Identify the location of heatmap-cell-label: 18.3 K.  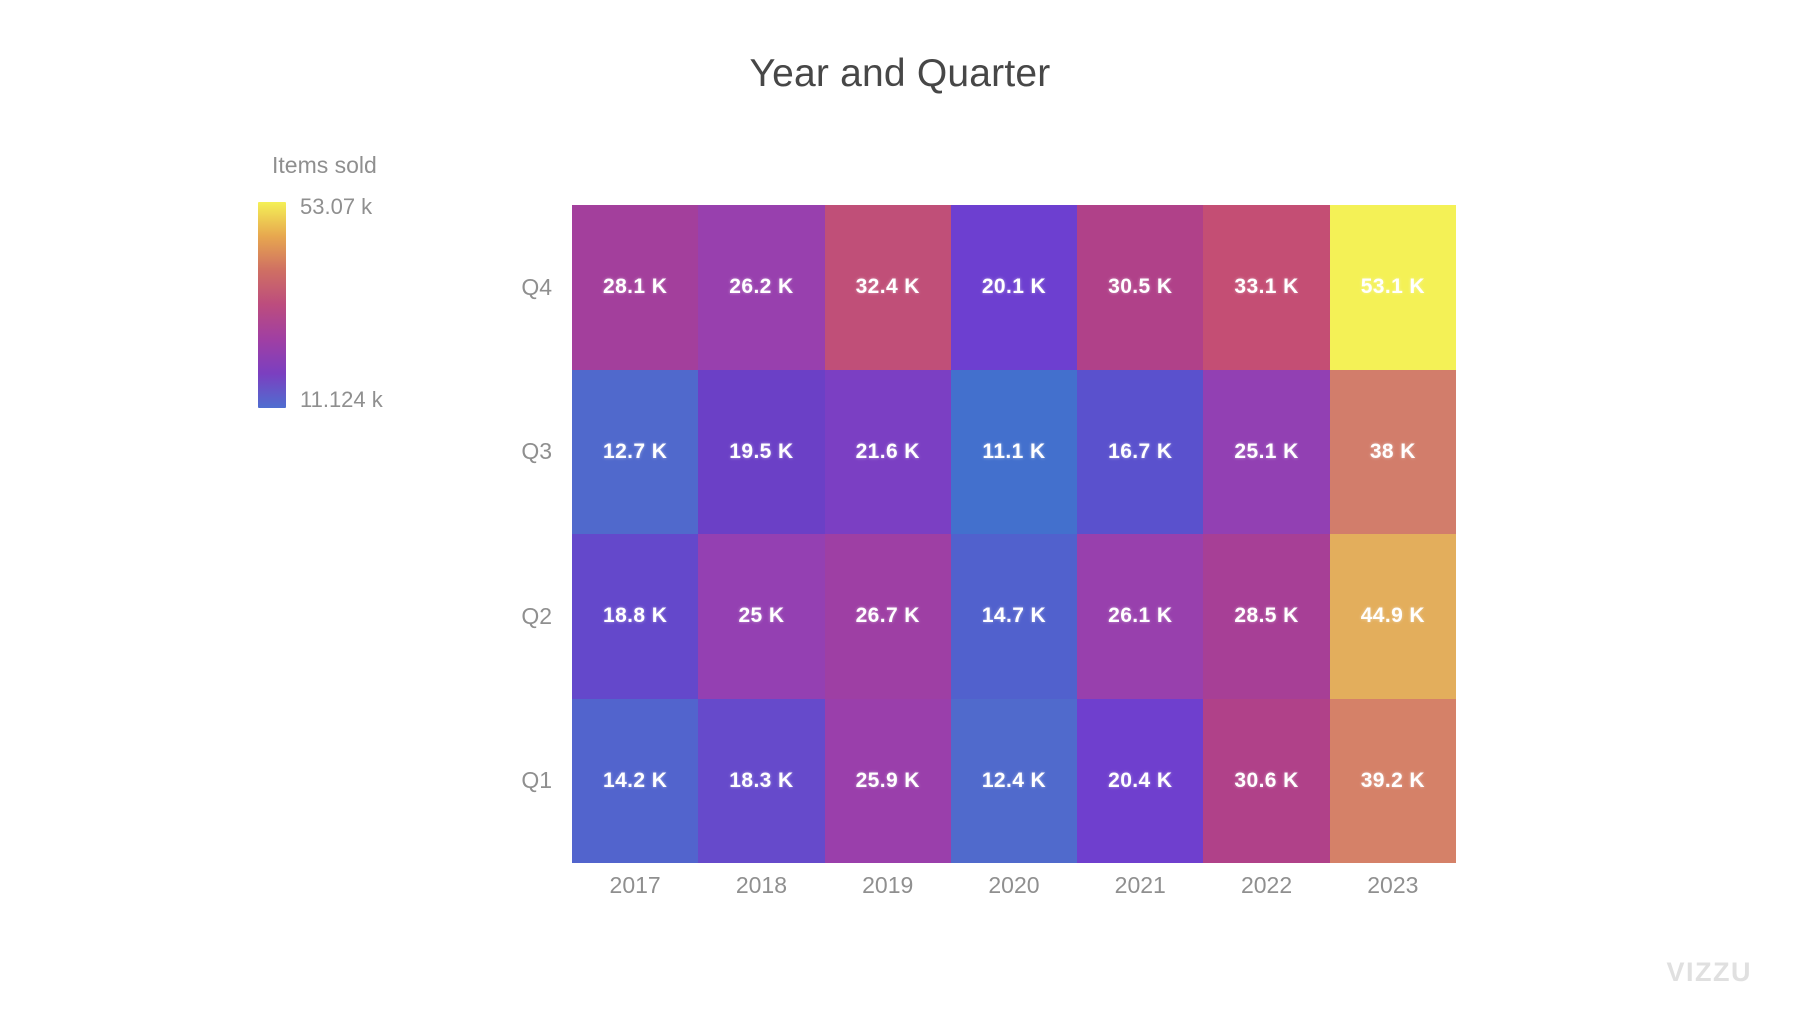
(761, 780).